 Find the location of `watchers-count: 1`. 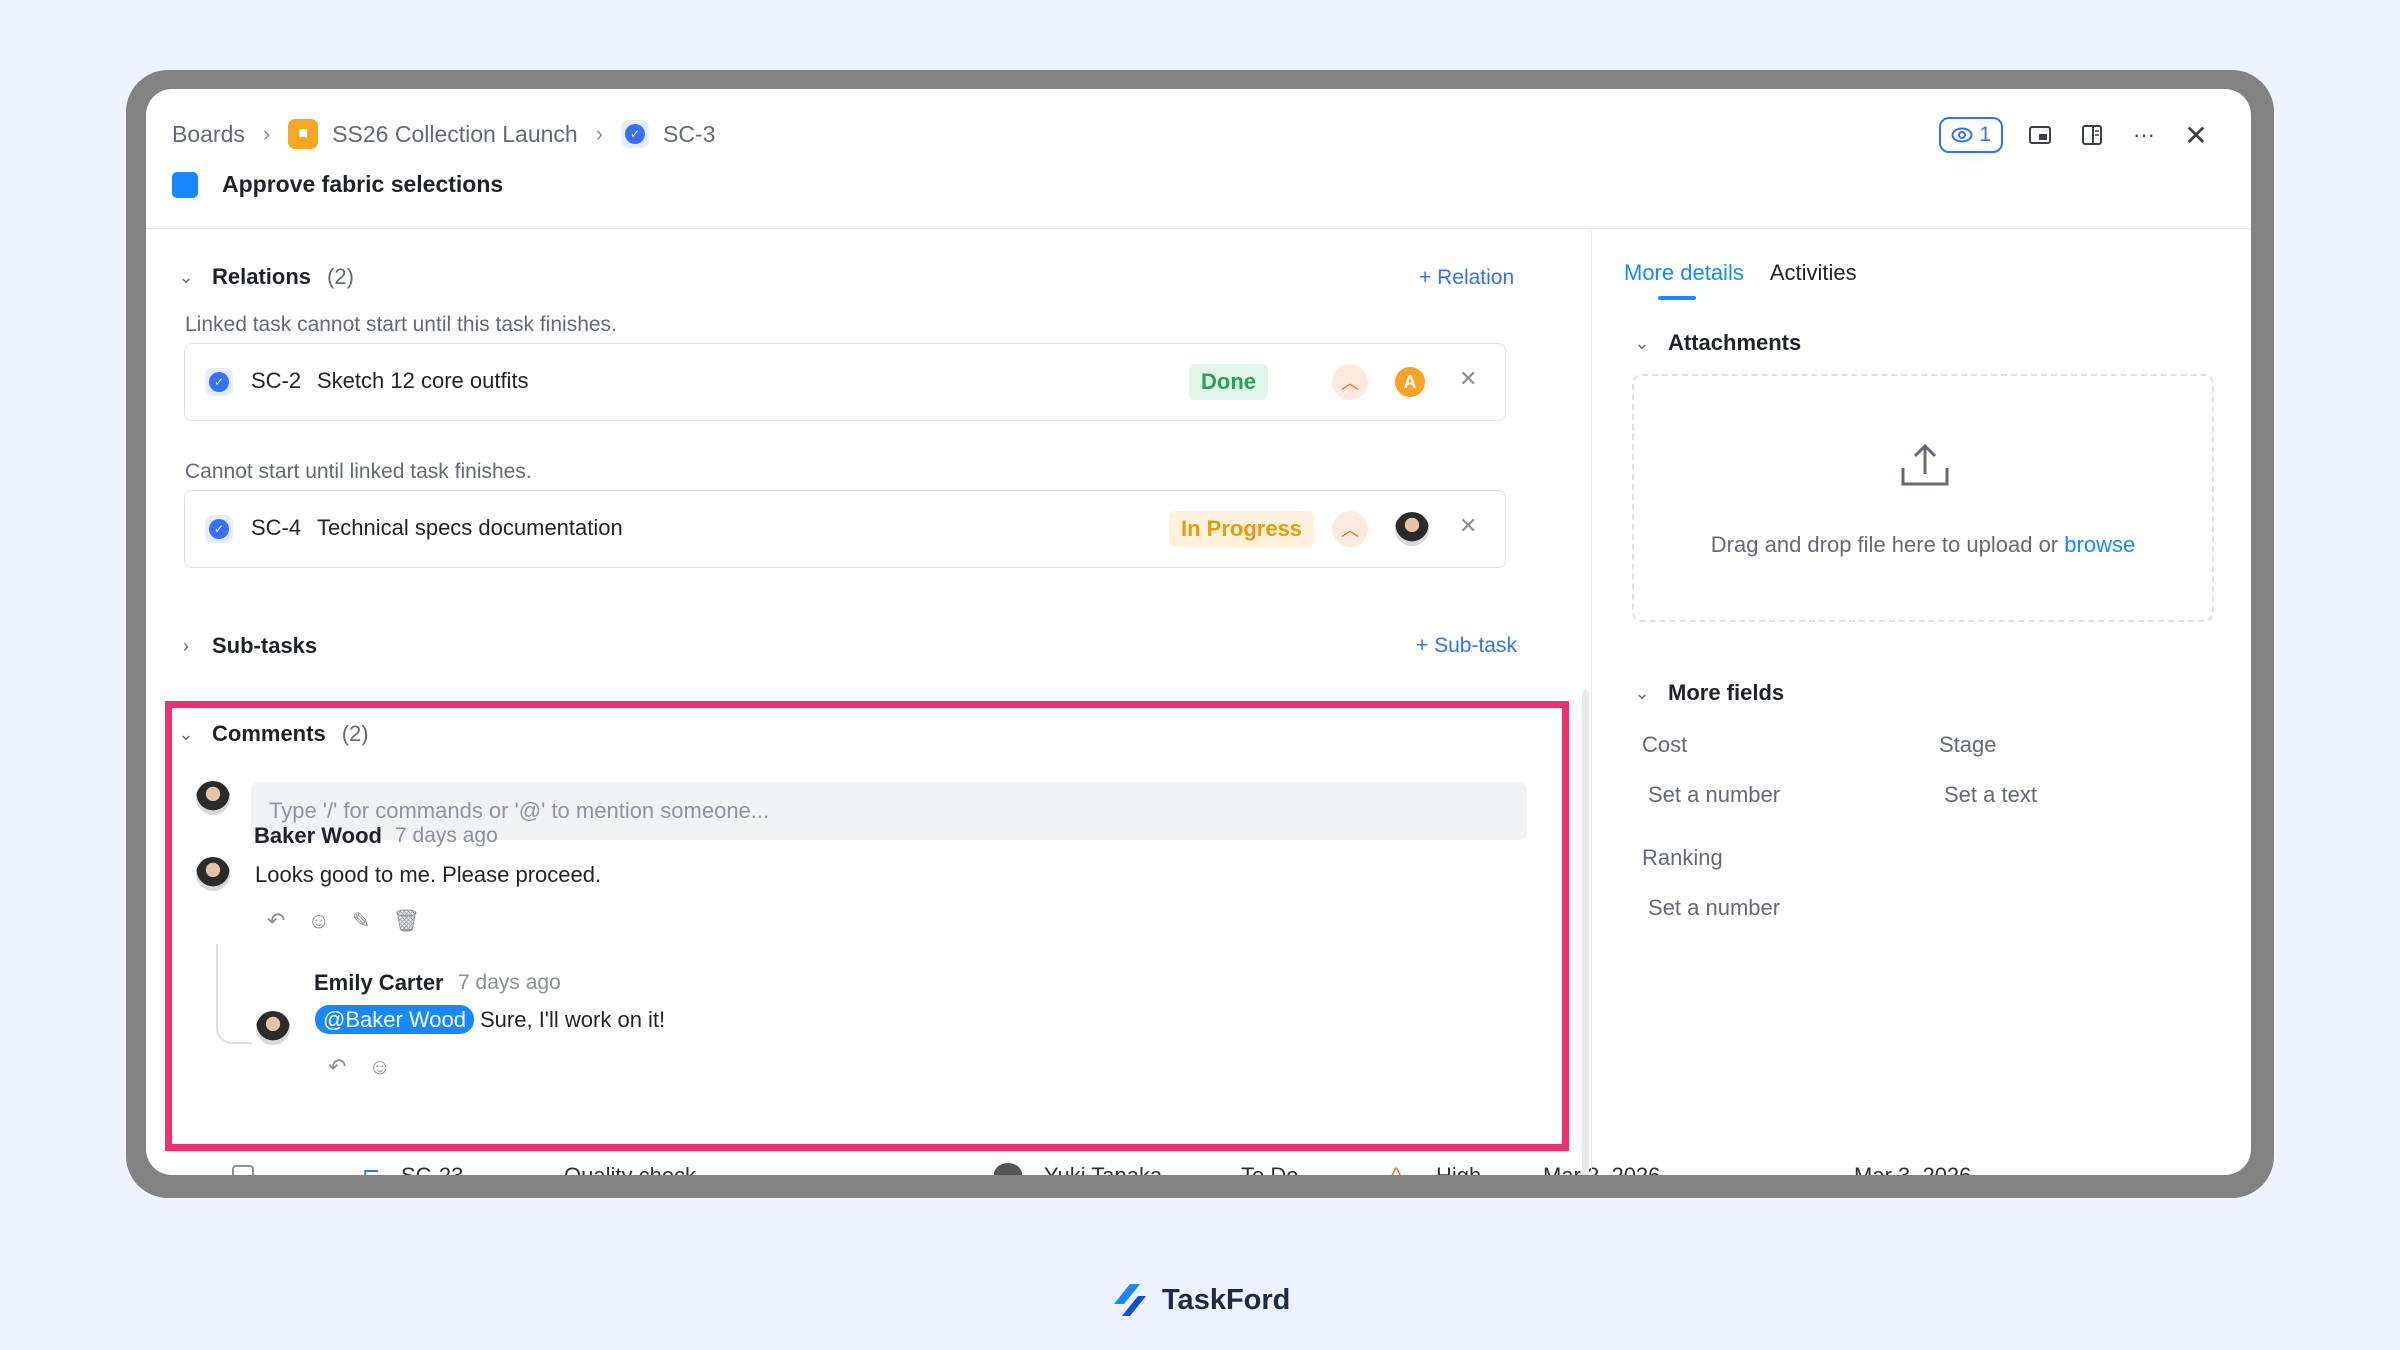

watchers-count: 1 is located at coordinates (1985, 134).